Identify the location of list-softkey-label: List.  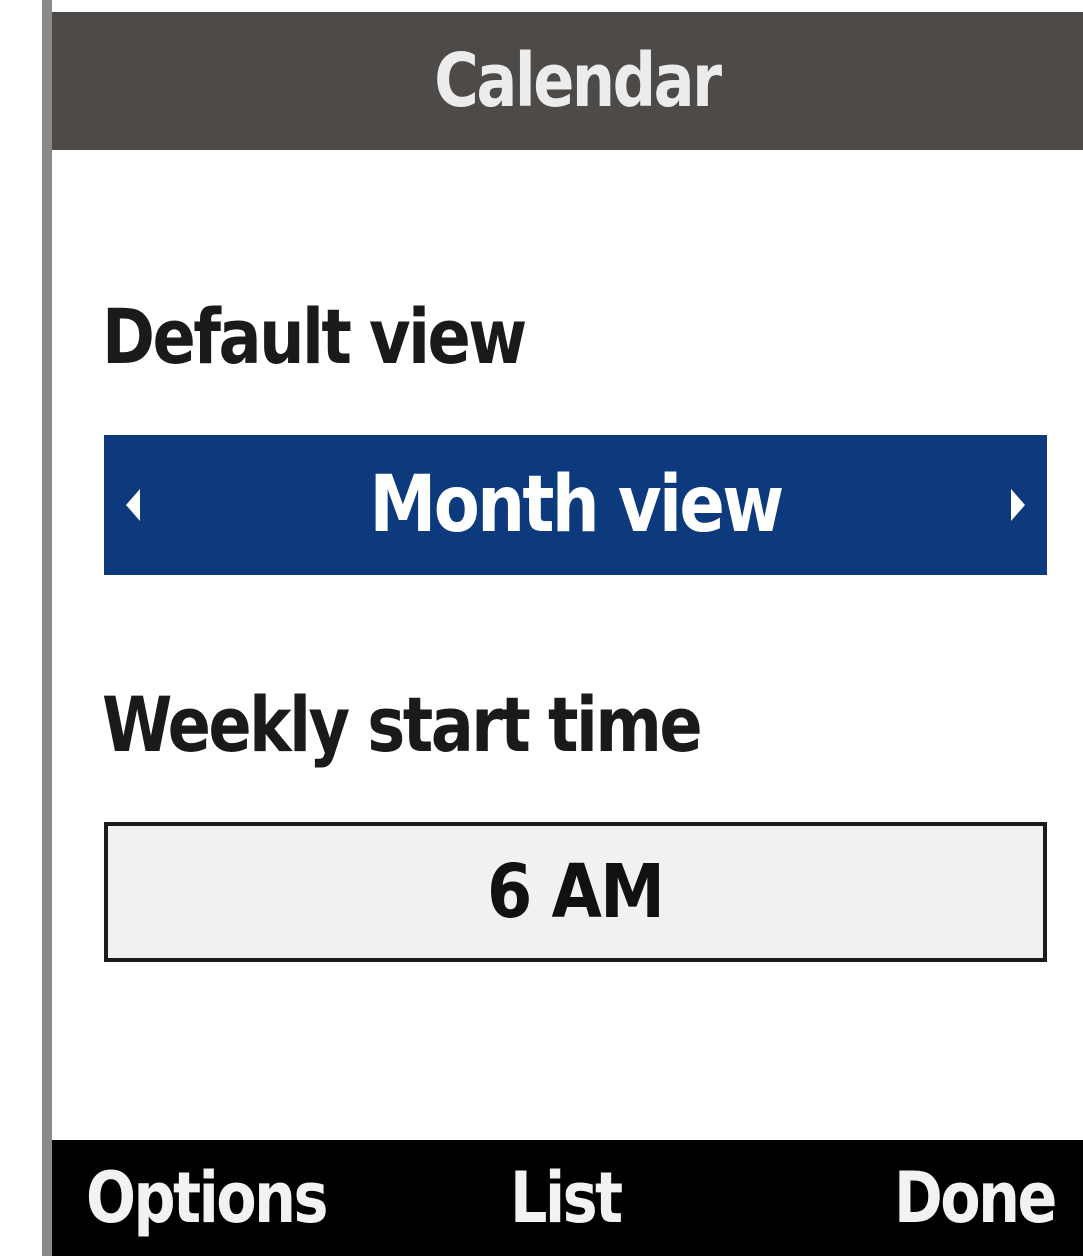
(566, 1198).